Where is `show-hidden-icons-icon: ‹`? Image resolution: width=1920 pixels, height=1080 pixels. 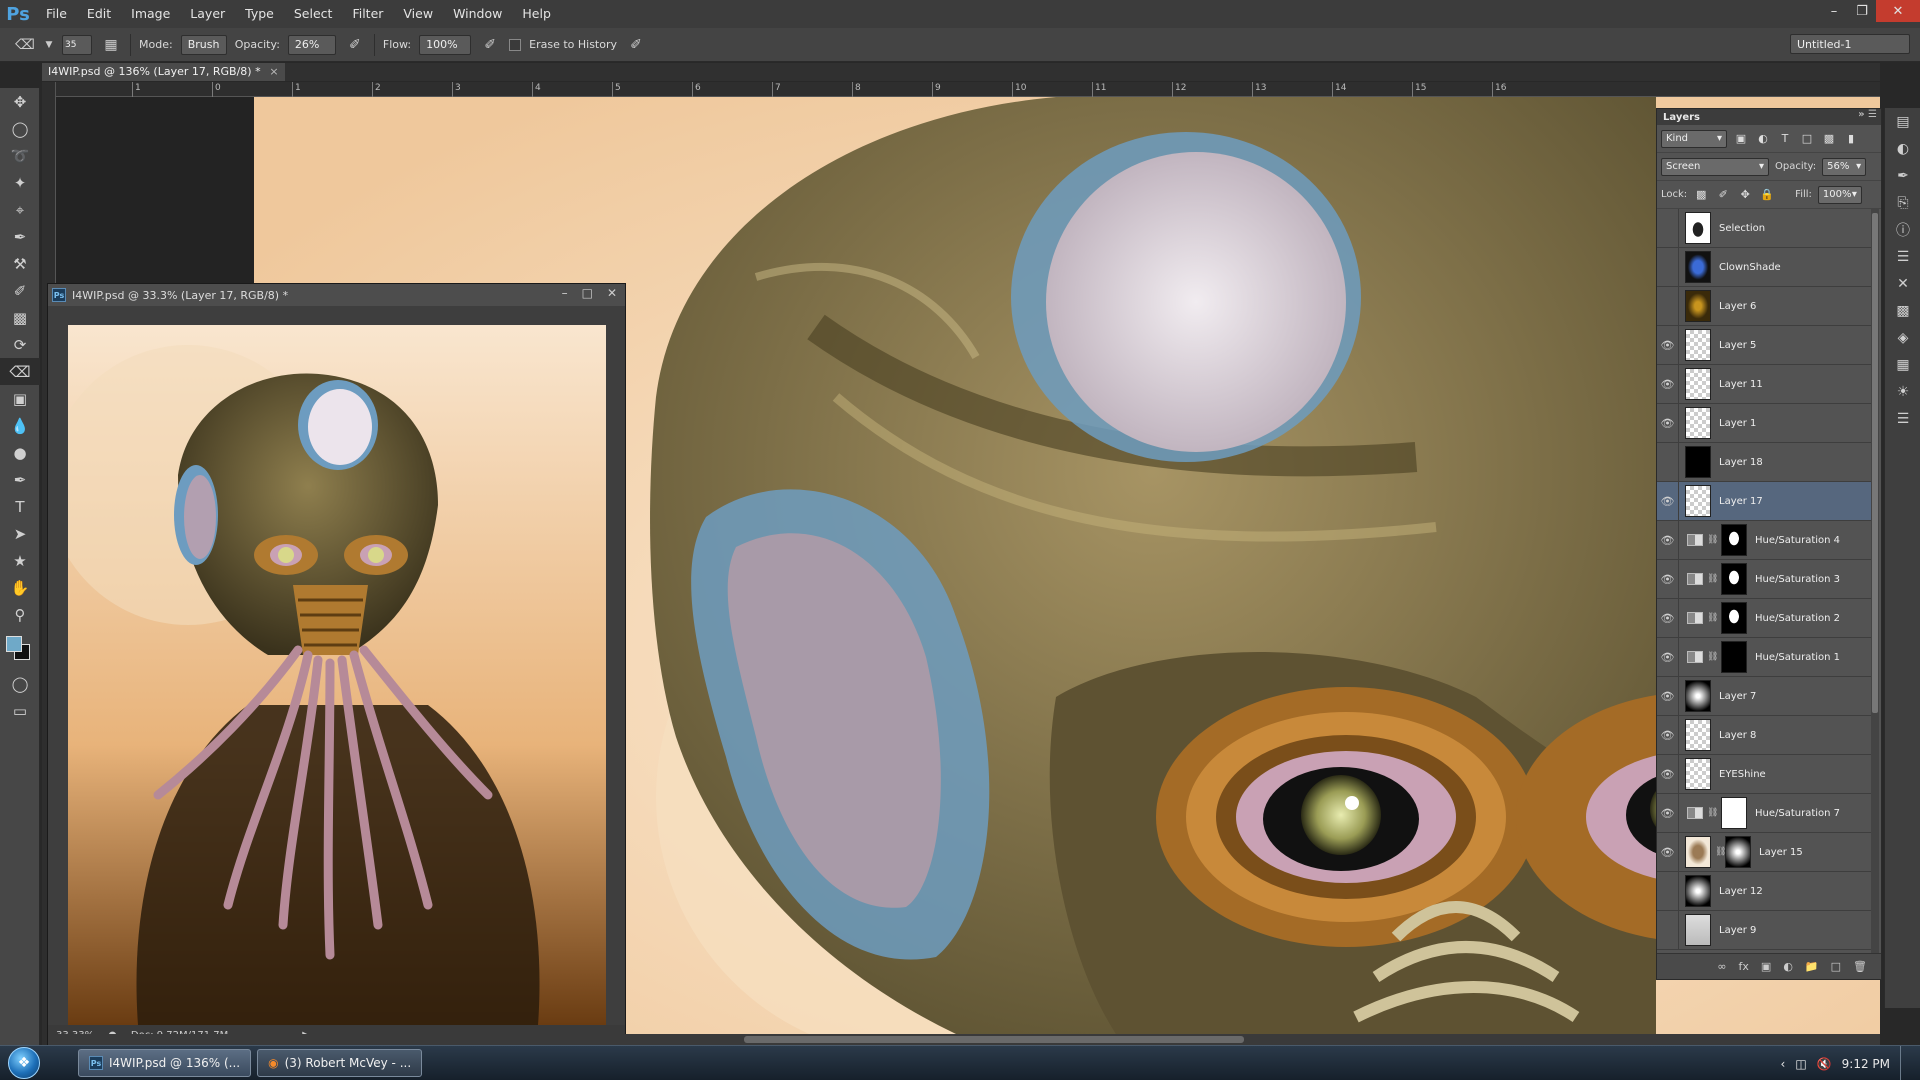 show-hidden-icons-icon: ‹ is located at coordinates (1783, 1064).